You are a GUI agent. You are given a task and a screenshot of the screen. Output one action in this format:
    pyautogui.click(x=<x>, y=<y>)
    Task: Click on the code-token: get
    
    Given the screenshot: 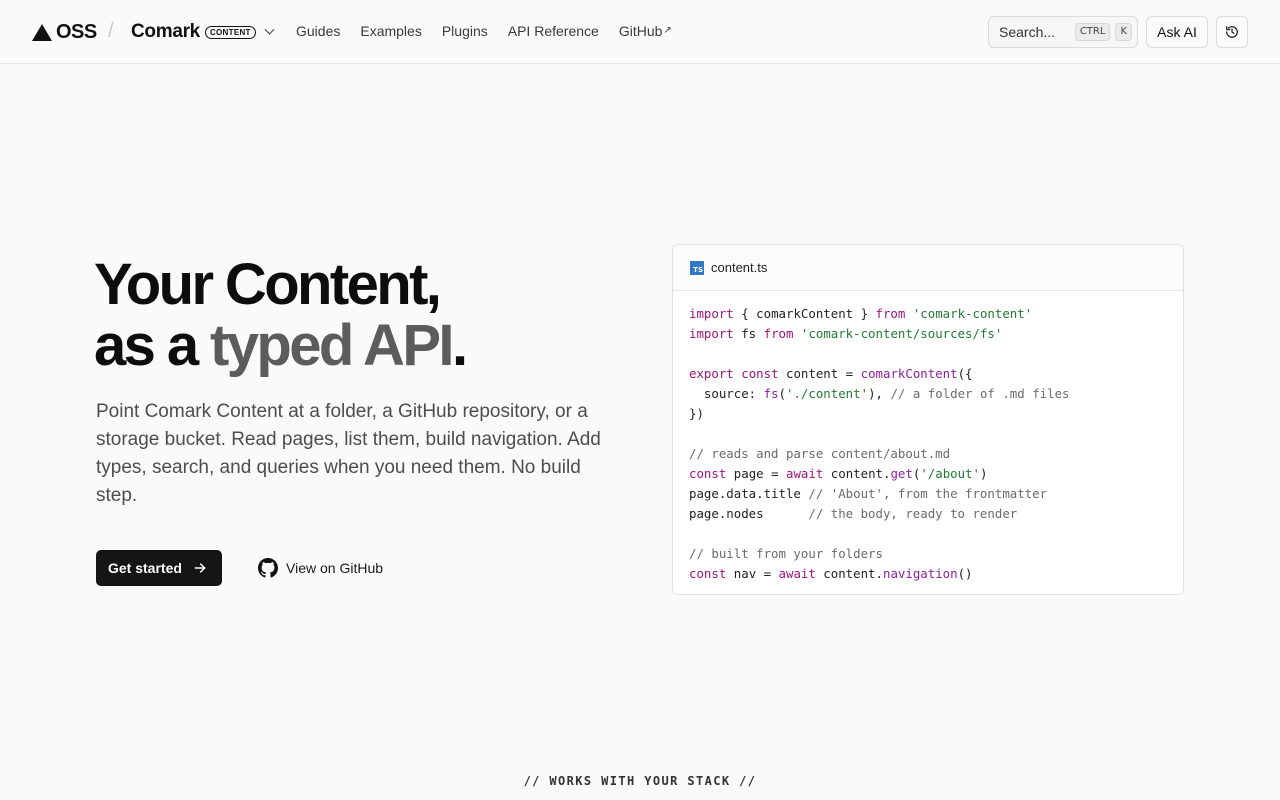 What is the action you would take?
    pyautogui.click(x=901, y=473)
    